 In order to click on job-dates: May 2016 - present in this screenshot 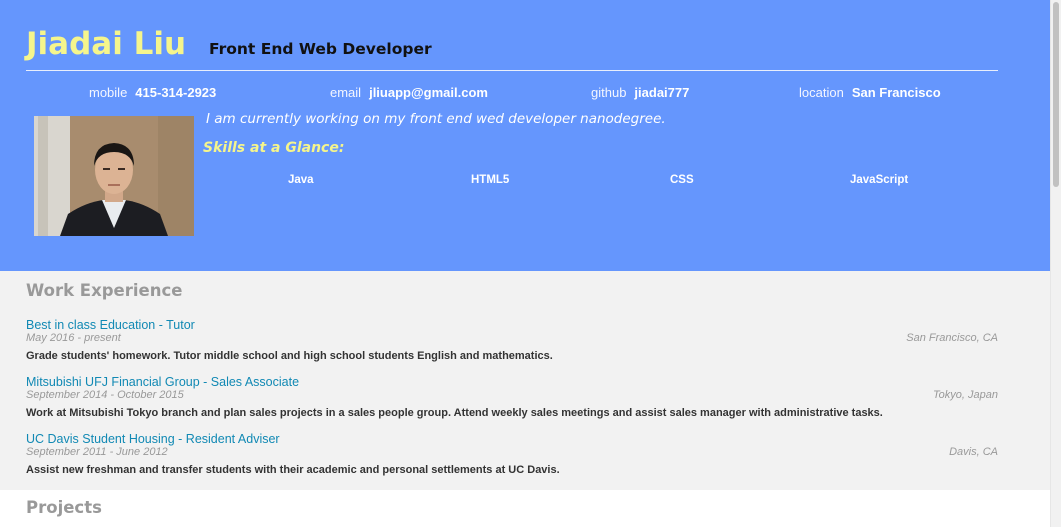, I will do `click(73, 338)`.